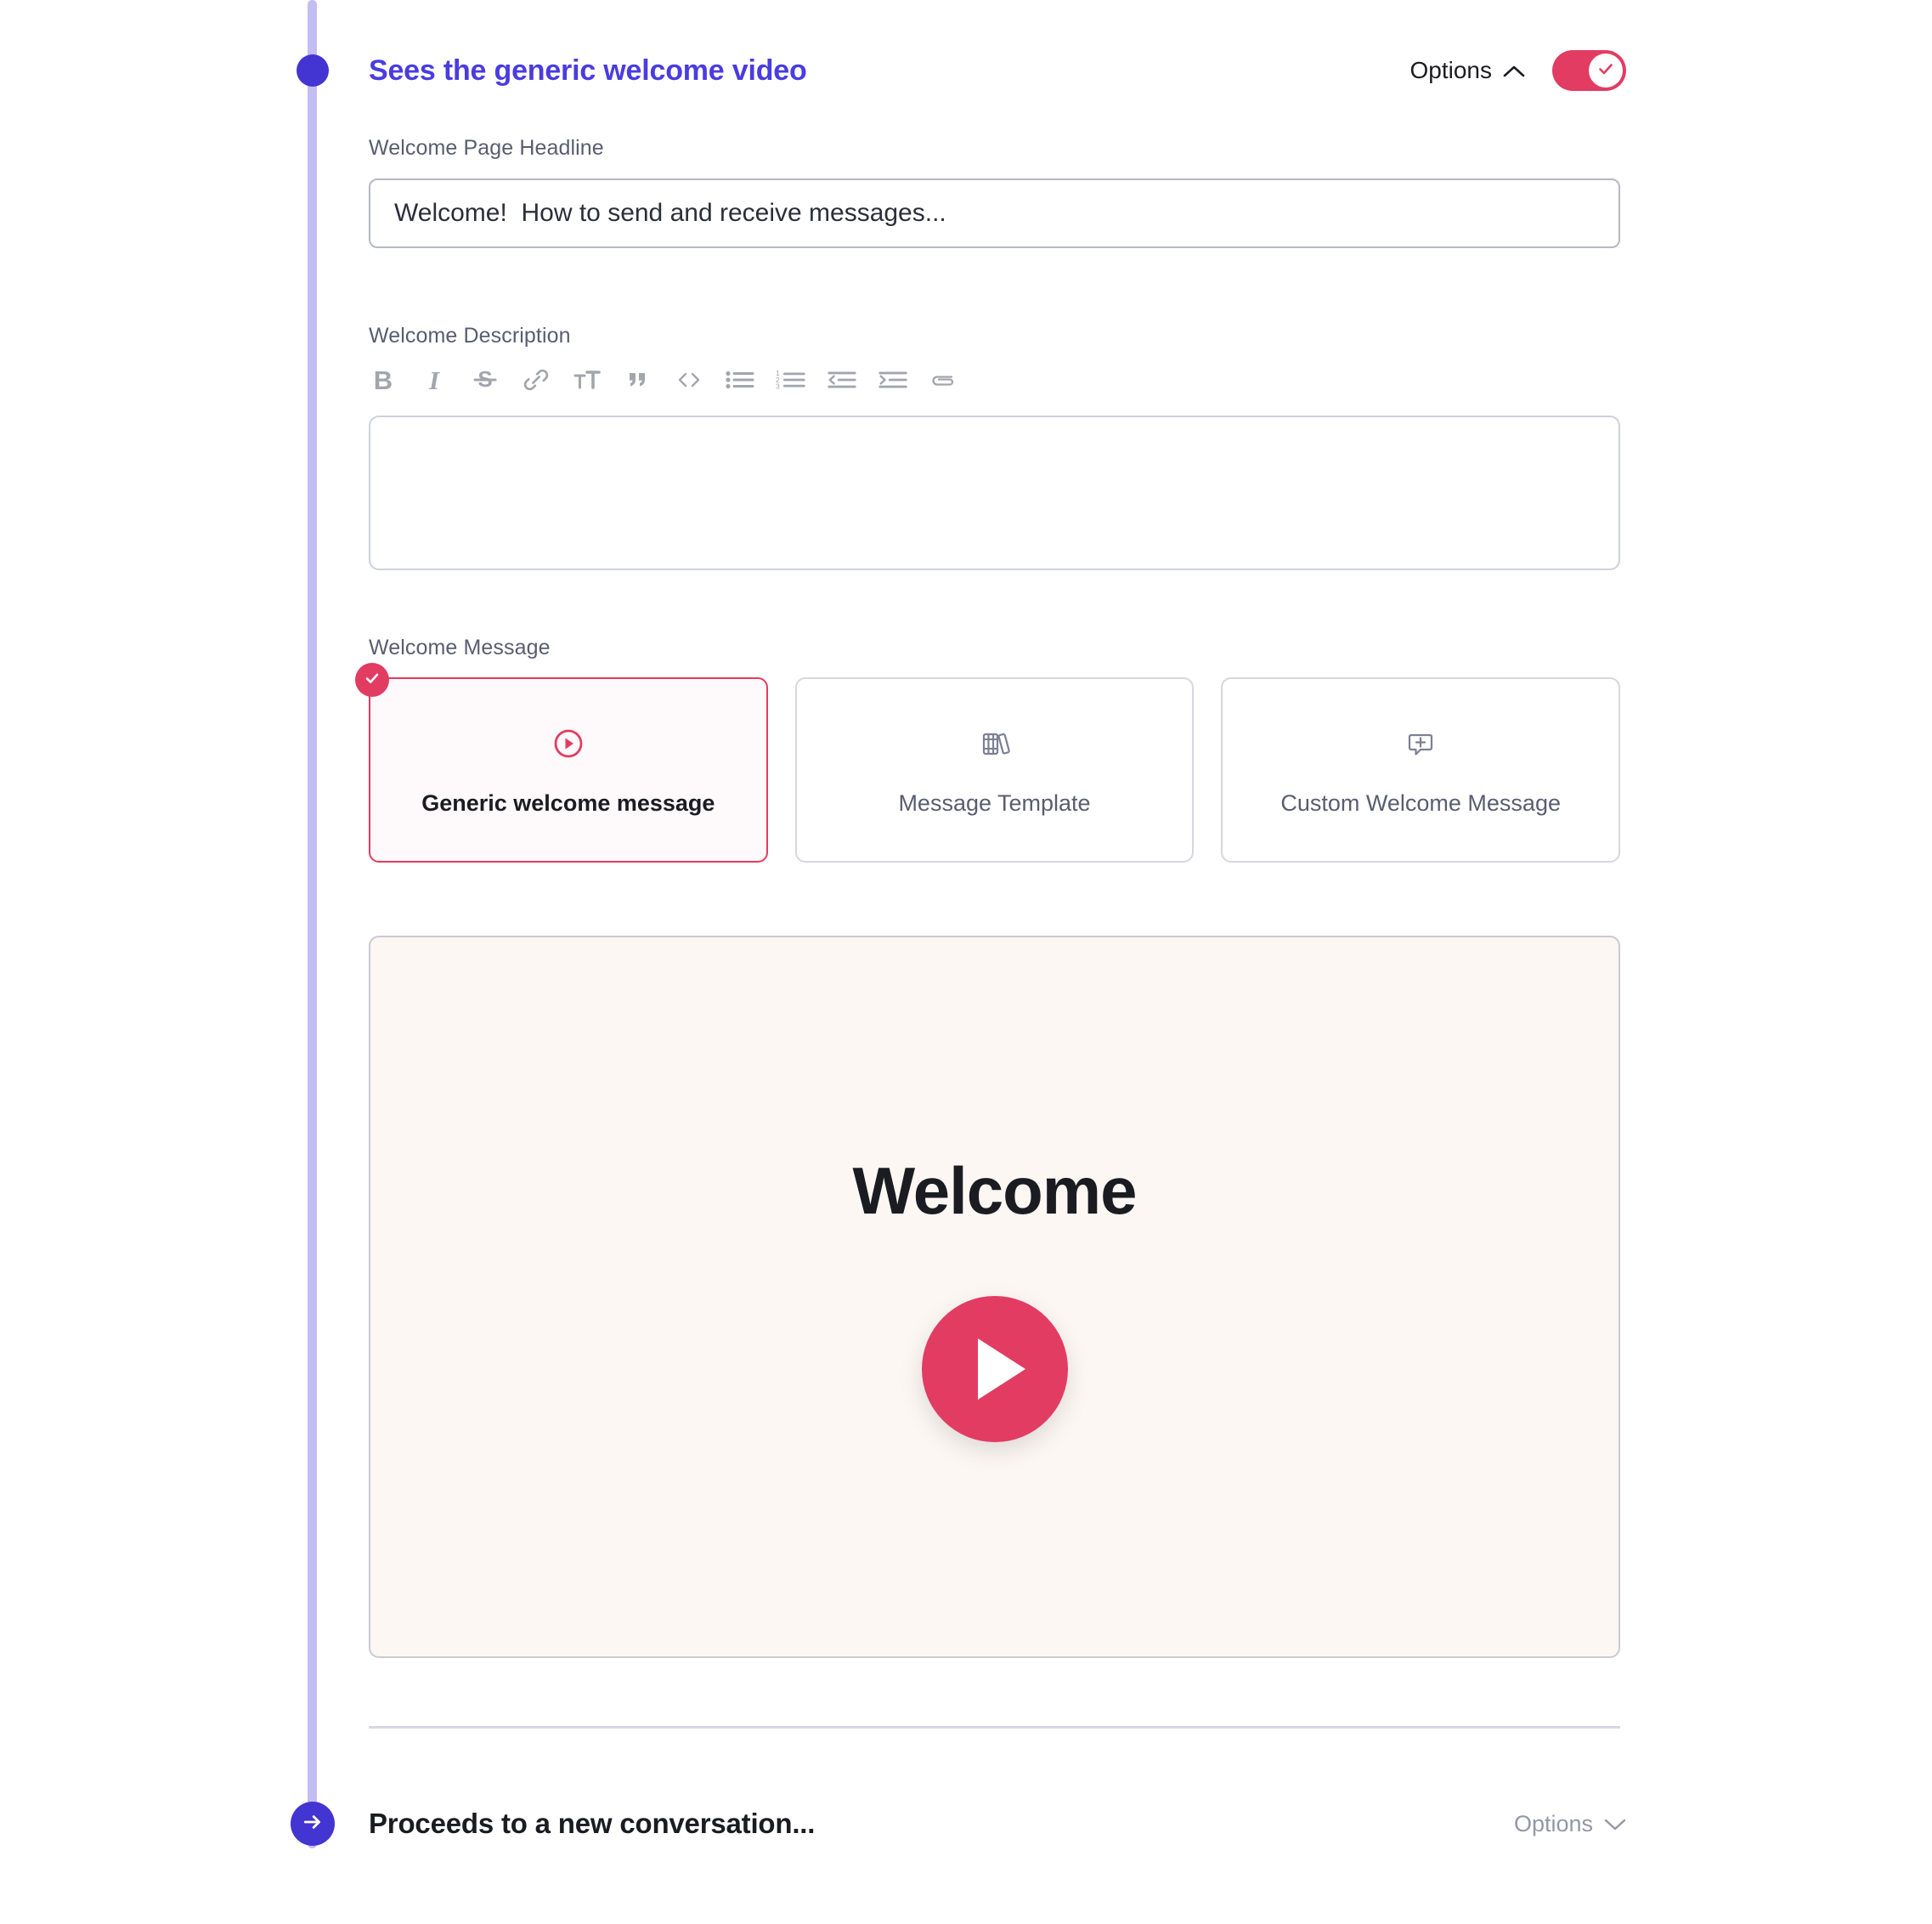 This screenshot has height=1924, width=1932. Describe the element at coordinates (588, 70) in the screenshot. I see `page-title: Sees the generic welcome video` at that location.